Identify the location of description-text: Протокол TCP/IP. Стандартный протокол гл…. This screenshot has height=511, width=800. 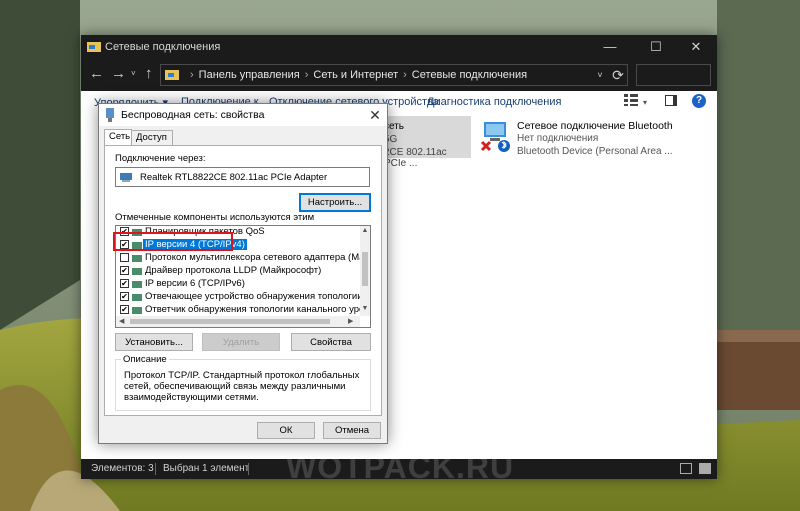
(242, 386).